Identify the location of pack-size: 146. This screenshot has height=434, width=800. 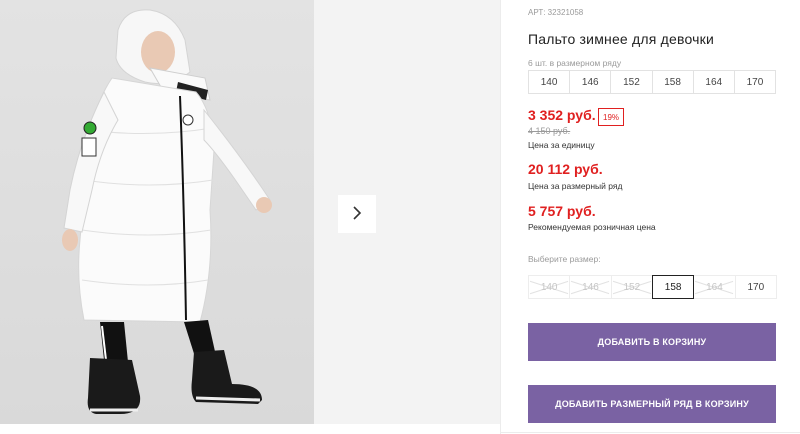
(591, 82).